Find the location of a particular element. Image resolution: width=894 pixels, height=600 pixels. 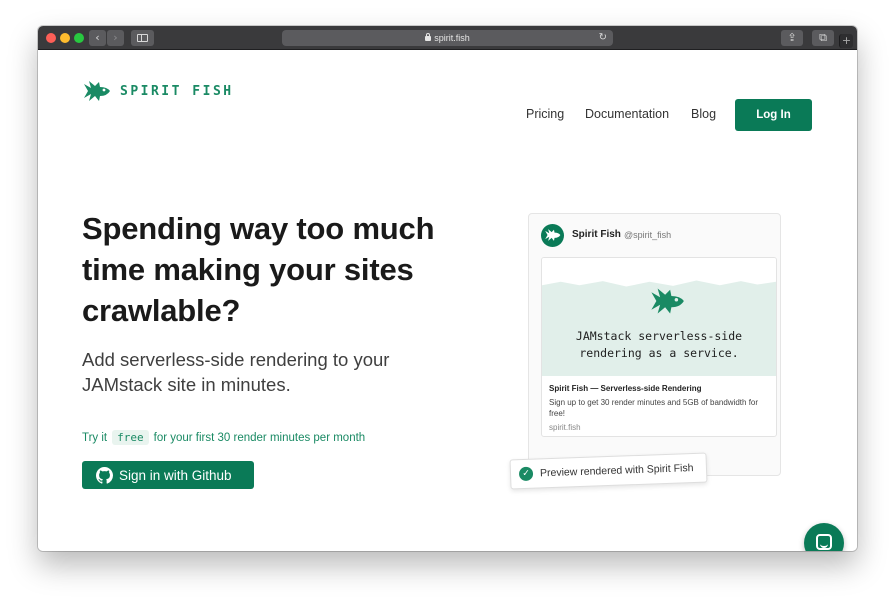

reload-icon: ↻ is located at coordinates (603, 38).